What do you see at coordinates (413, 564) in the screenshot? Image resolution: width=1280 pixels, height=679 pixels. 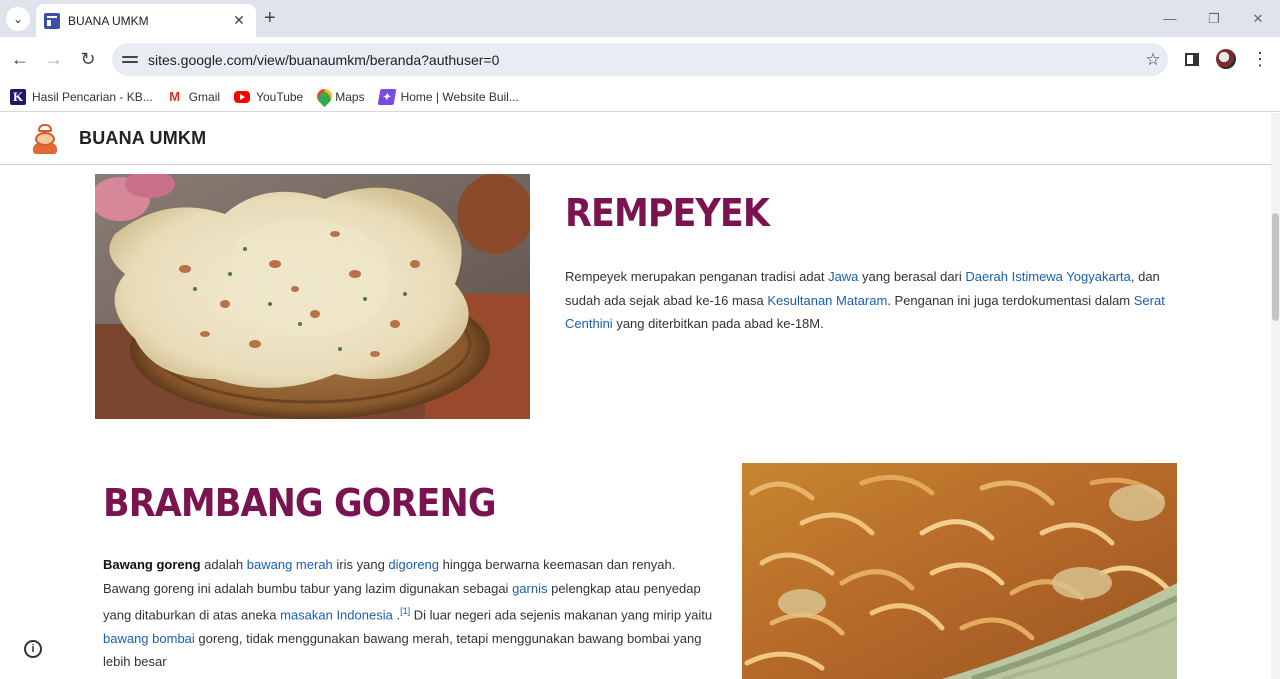 I see `link-digoreng: digoreng` at bounding box center [413, 564].